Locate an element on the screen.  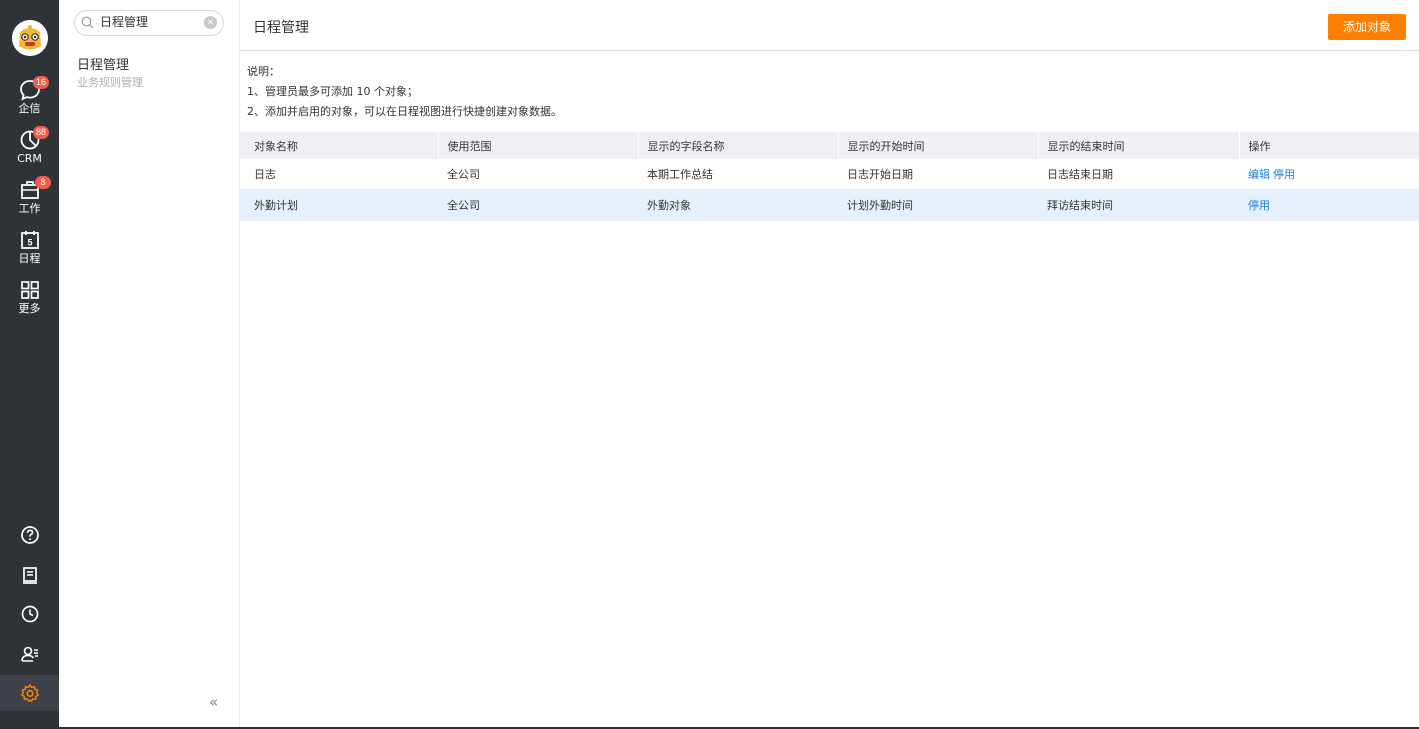
nav-item-more: 更多 is located at coordinates (29, 297).